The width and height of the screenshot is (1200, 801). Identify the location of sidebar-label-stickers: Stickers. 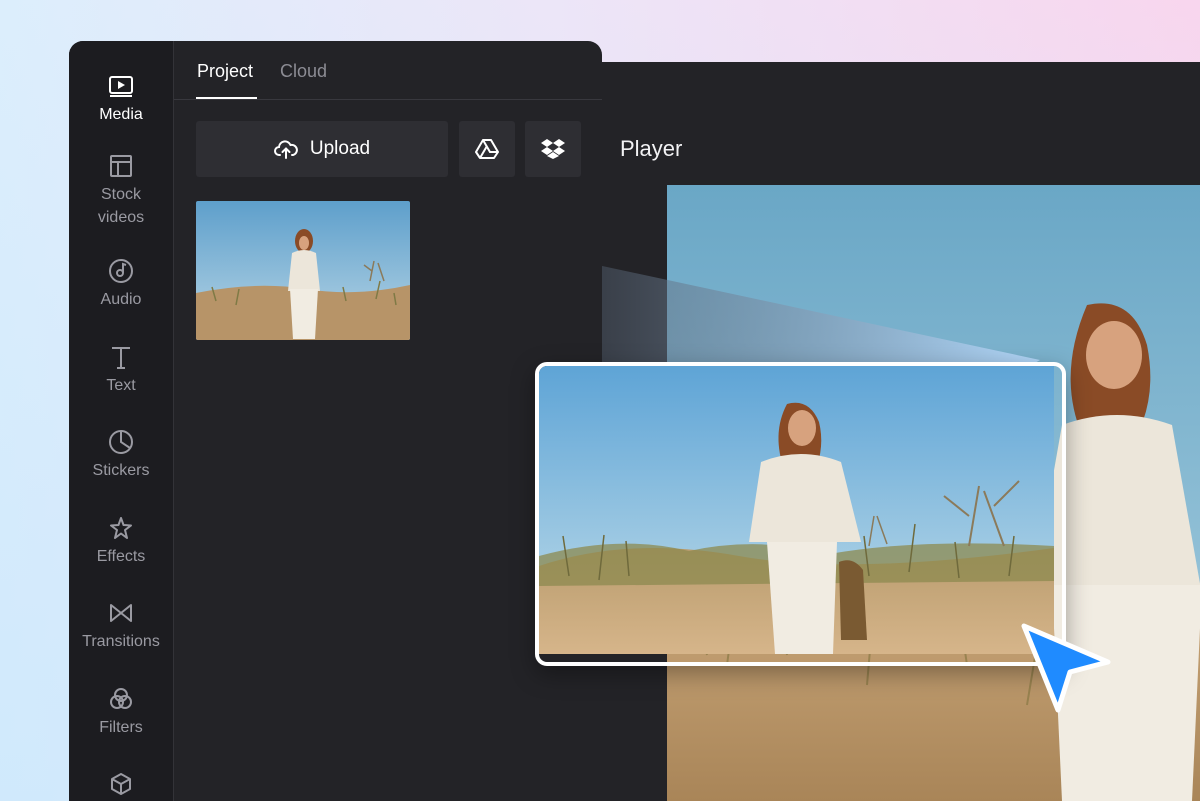
(121, 470).